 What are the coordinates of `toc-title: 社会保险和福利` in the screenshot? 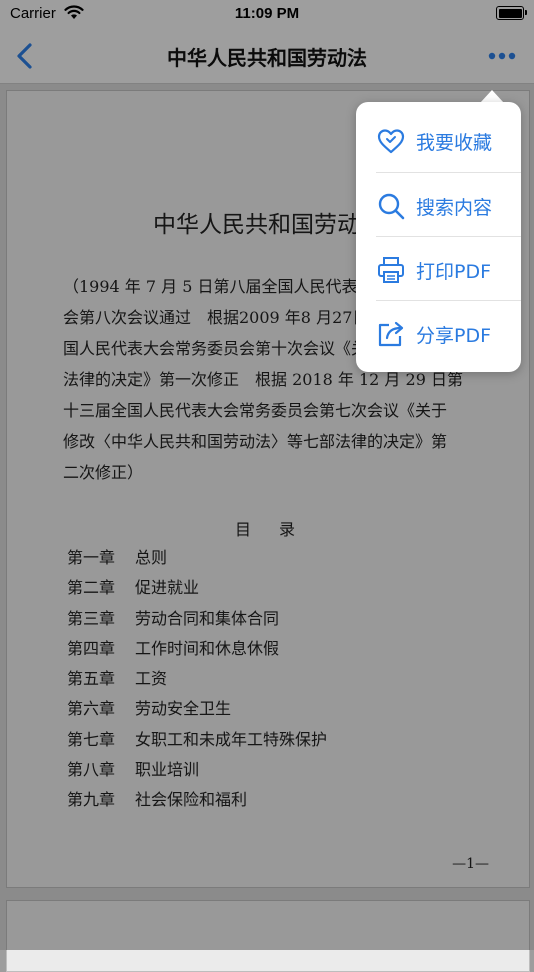 It's located at (191, 800).